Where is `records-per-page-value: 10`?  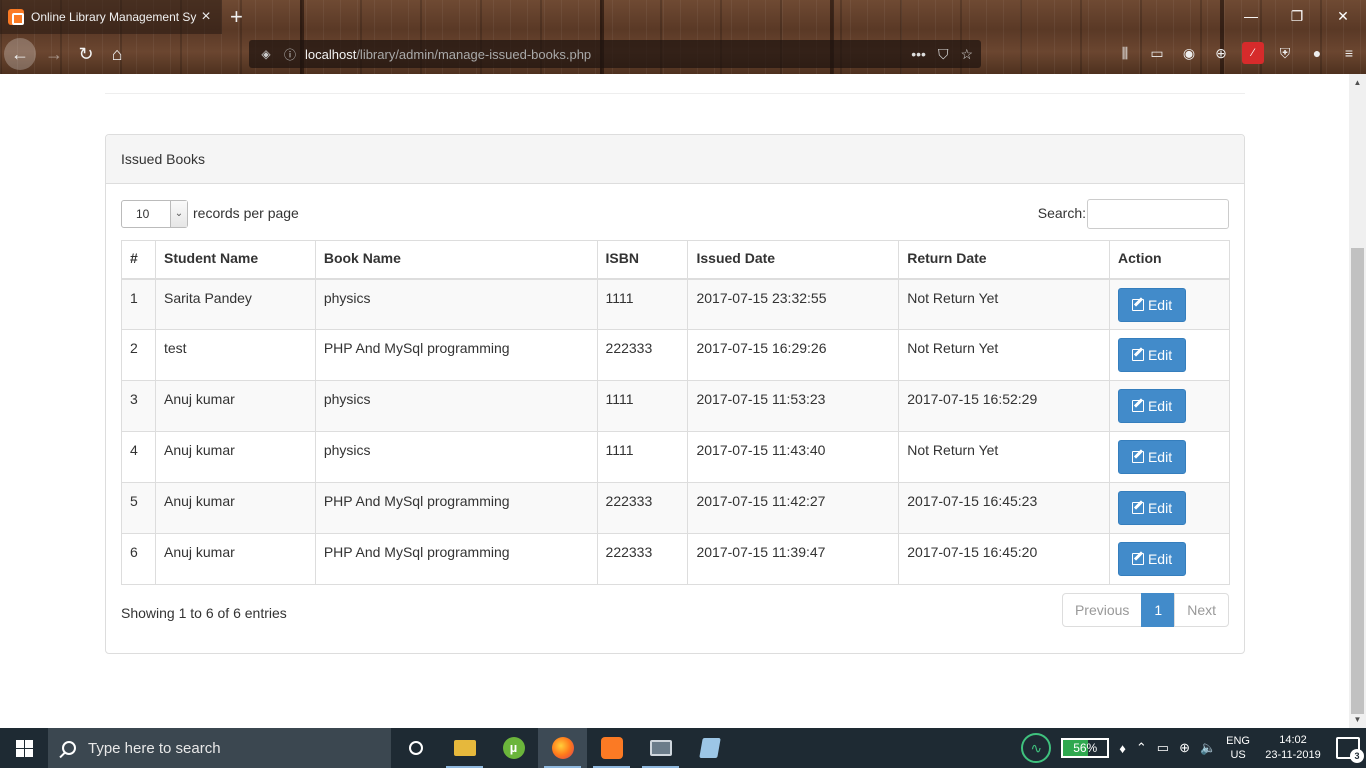
records-per-page-value: 10 is located at coordinates (143, 214).